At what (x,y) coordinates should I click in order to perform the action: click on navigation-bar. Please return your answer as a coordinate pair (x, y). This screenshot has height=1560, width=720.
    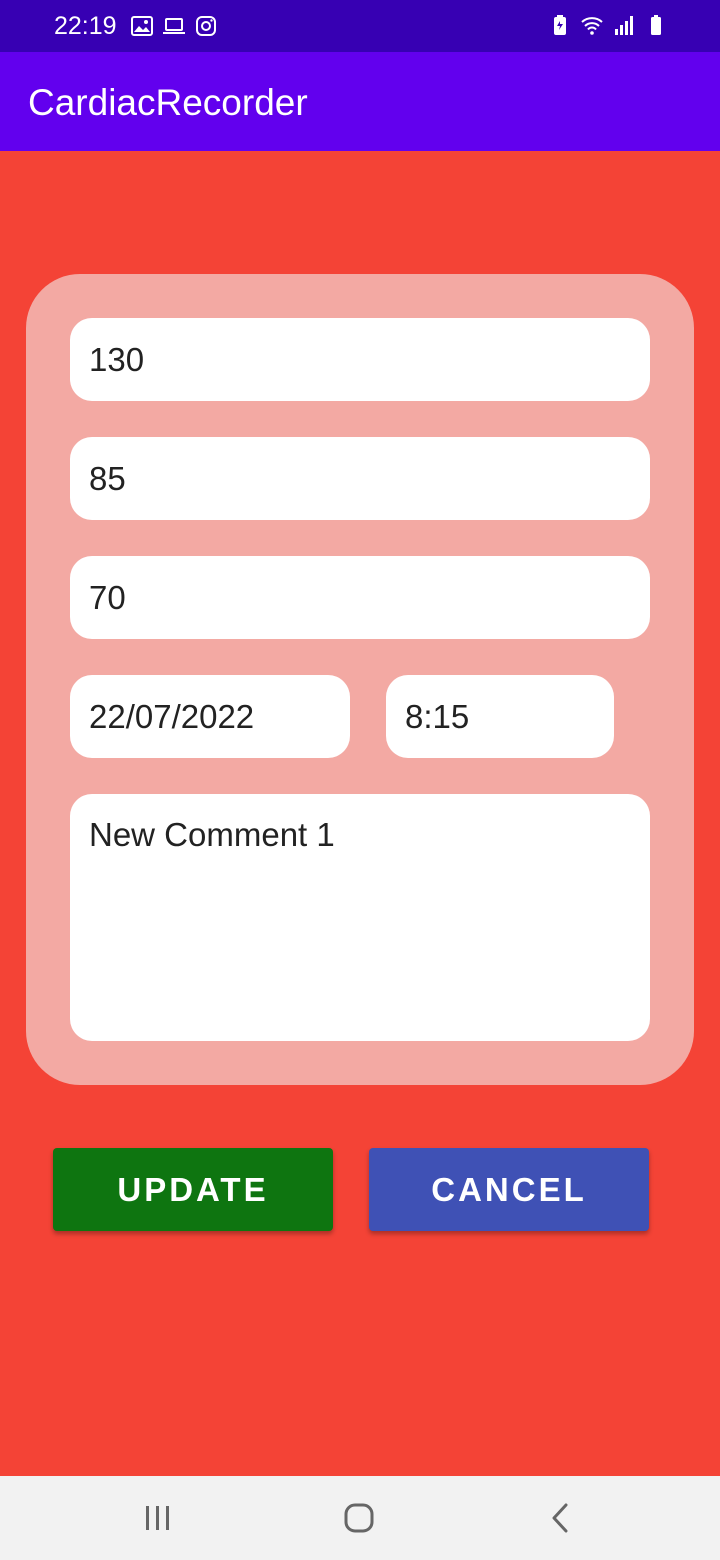
    Looking at the image, I should click on (360, 1518).